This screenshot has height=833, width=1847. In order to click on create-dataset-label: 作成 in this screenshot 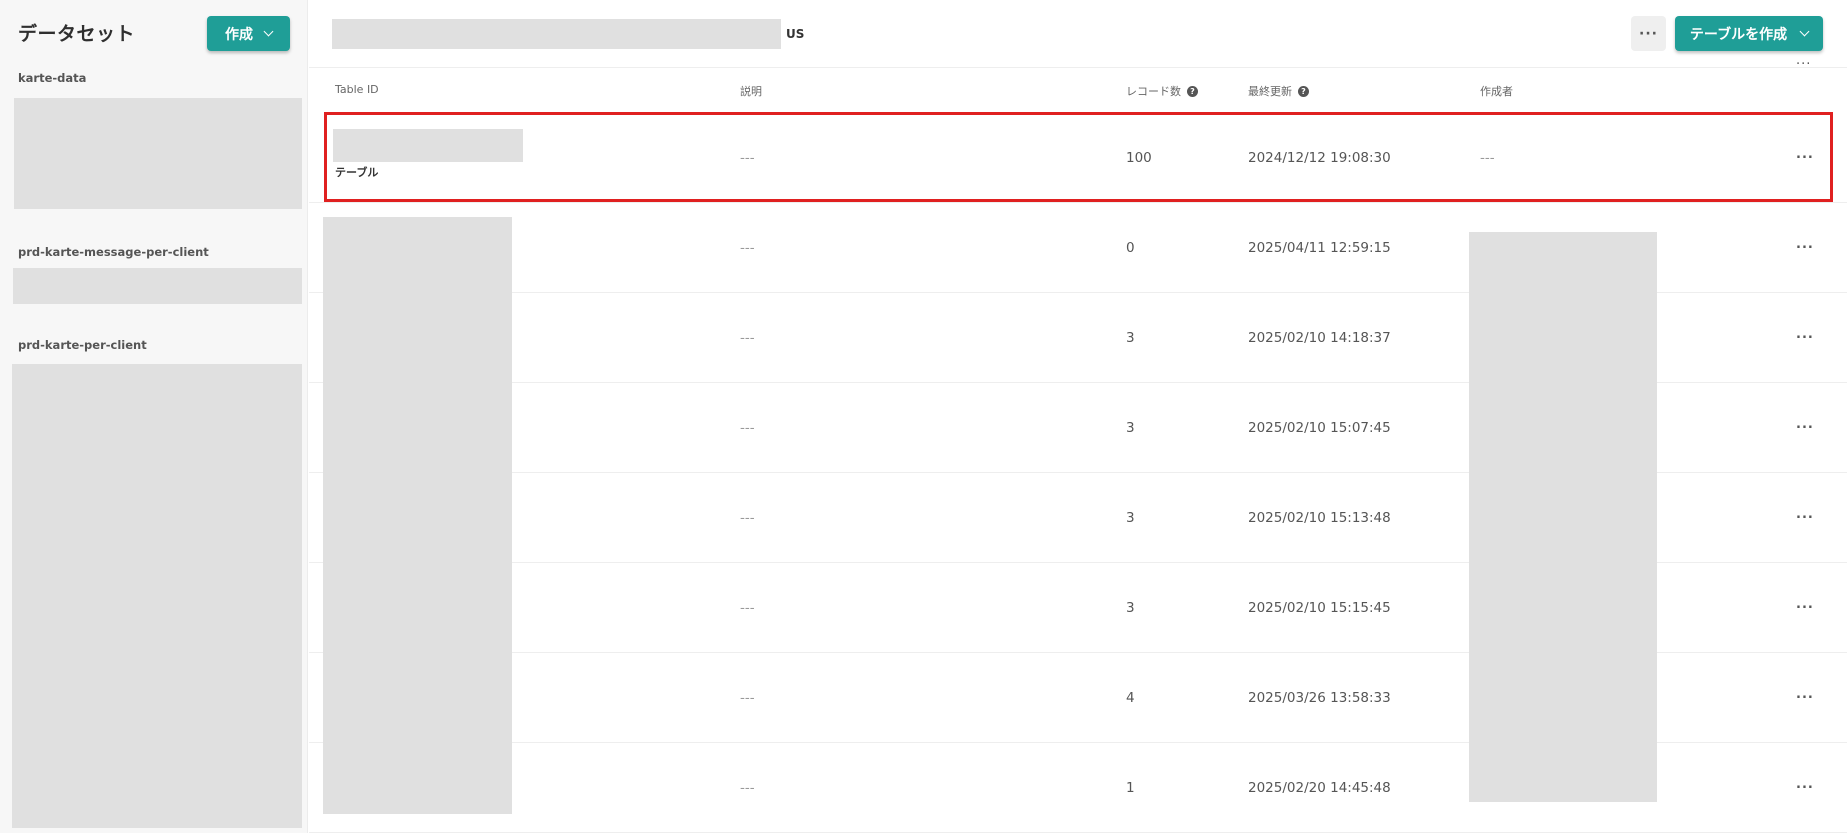, I will do `click(239, 34)`.